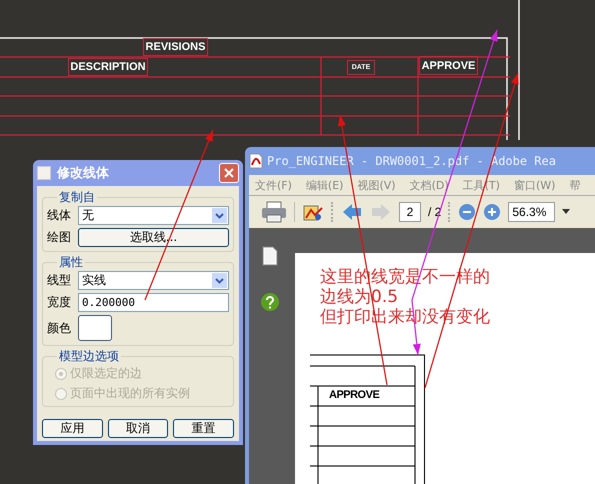 This screenshot has width=595, height=484. Describe the element at coordinates (44, 173) in the screenshot. I see `window-icon` at that location.